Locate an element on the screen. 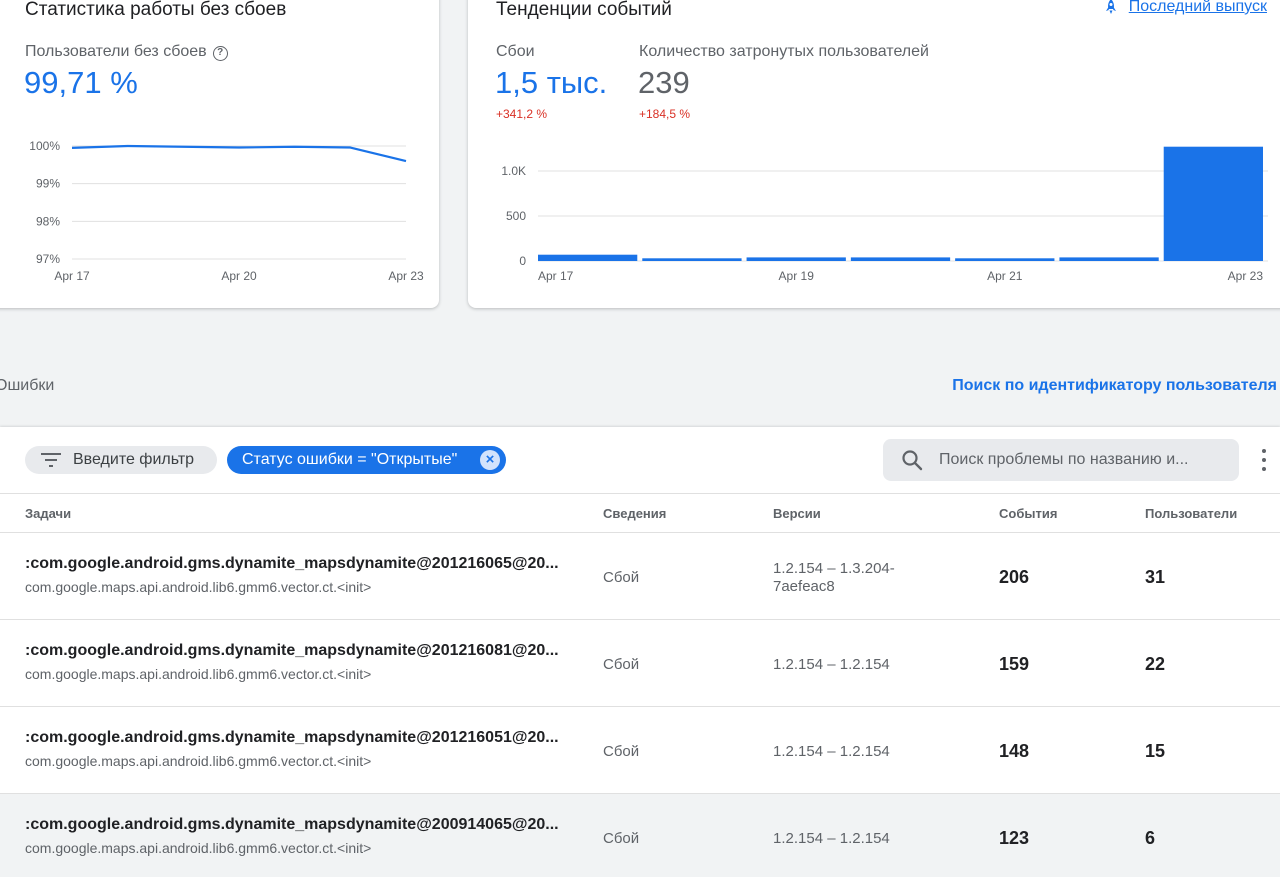 The height and width of the screenshot is (877, 1280). search-by-user-id-link: Поиск по идентификатору пользователя is located at coordinates (1114, 386).